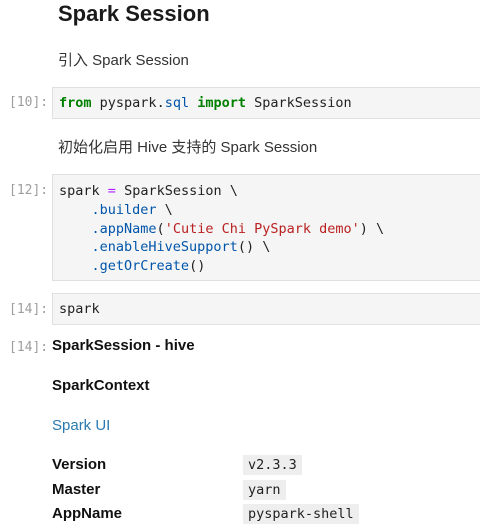 The image size is (480, 531). Describe the element at coordinates (29, 309) in the screenshot. I see `cell-prompt-14: [14]:` at that location.